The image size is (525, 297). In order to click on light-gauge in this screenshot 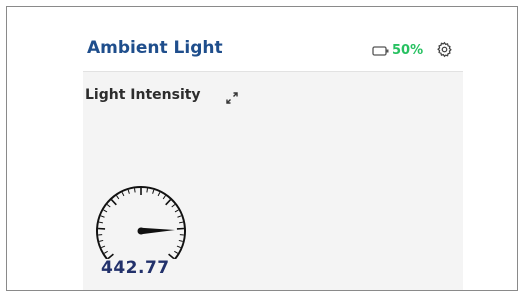, I will do `click(141, 222)`.